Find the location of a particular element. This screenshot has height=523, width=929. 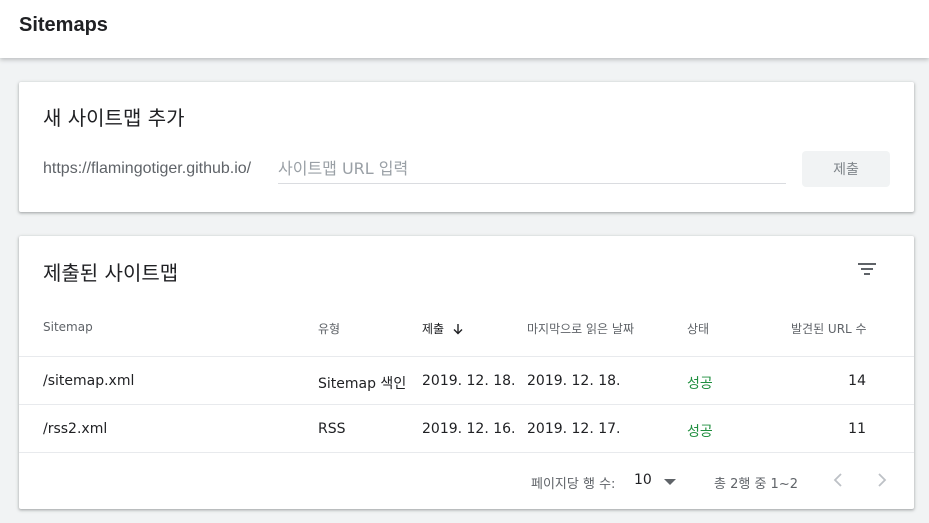

arrow-down-icon is located at coordinates (458, 329).